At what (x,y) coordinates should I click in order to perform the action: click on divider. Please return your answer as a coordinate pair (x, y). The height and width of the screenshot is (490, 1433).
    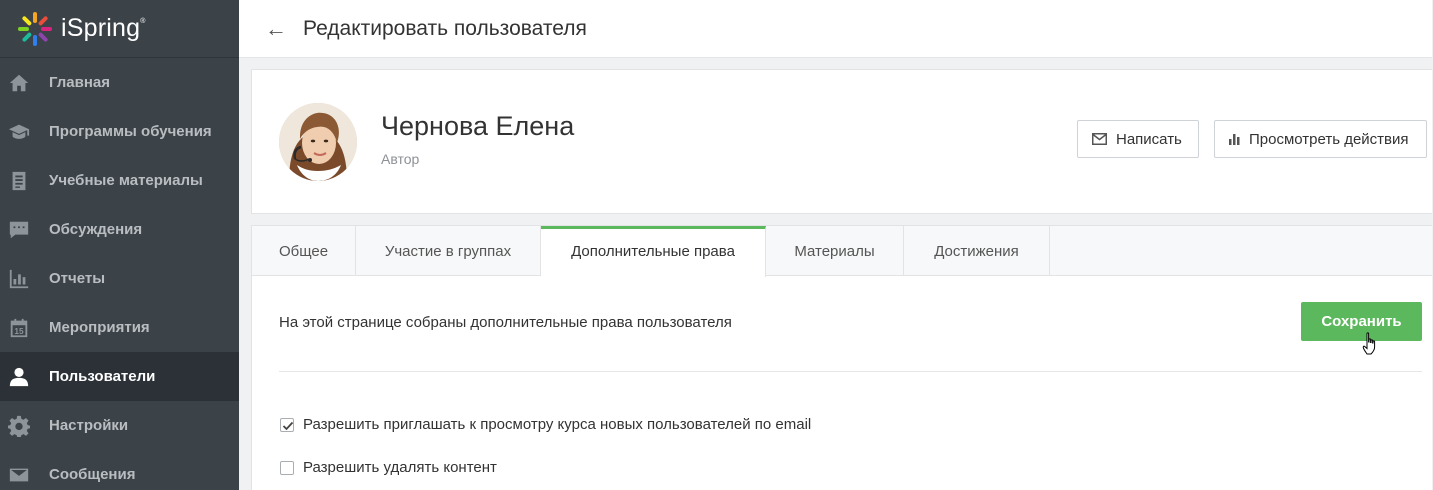
    Looking at the image, I should click on (850, 371).